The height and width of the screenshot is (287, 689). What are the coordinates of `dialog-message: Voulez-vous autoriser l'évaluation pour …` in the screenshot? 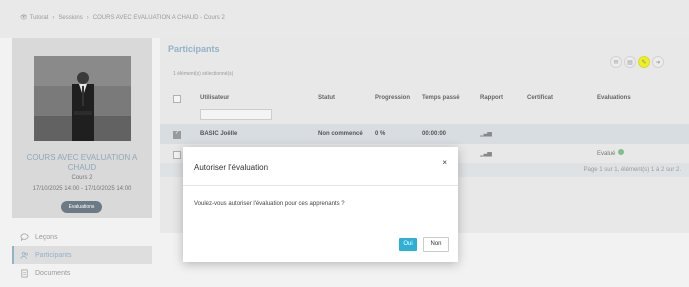 It's located at (269, 204).